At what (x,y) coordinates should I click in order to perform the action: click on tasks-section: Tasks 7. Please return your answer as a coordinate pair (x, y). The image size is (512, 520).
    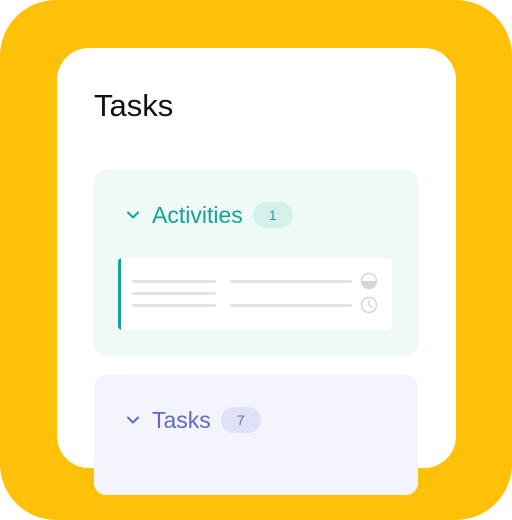
    Looking at the image, I should click on (256, 435).